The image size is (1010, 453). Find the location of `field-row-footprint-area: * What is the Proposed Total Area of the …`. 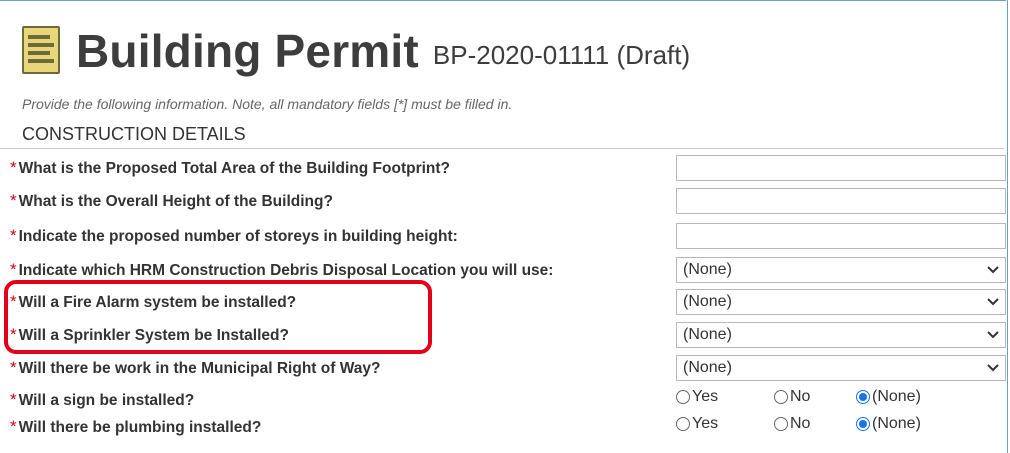

field-row-footprint-area: * What is the Proposed Total Area of the … is located at coordinates (505, 168).